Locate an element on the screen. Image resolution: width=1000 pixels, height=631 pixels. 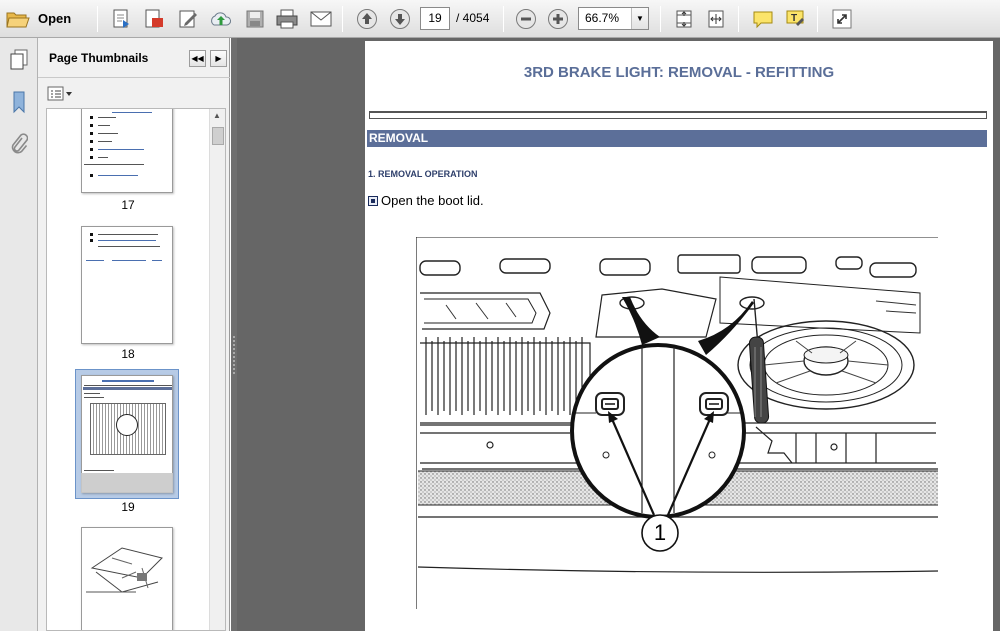
fullscreen-button is located at coordinates (842, 18).